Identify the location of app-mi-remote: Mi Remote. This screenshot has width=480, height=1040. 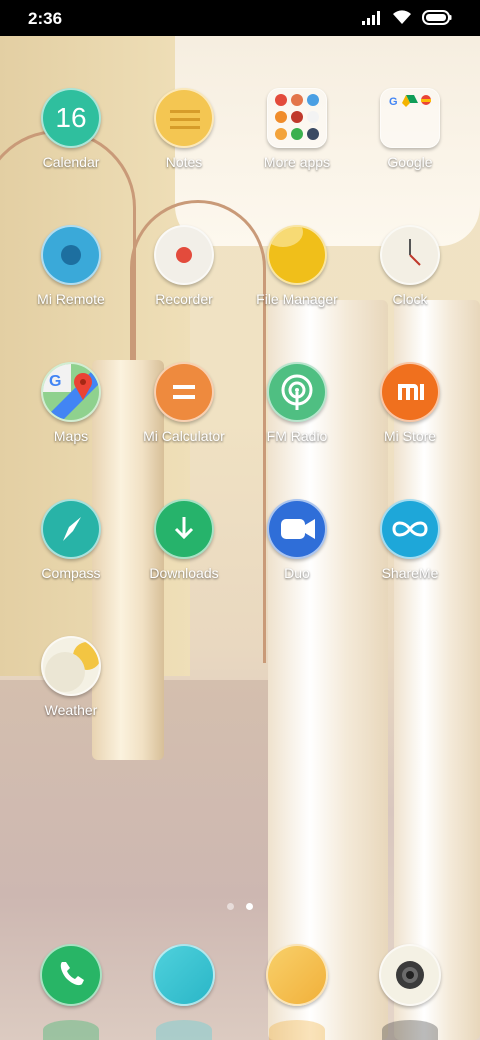
(71, 266).